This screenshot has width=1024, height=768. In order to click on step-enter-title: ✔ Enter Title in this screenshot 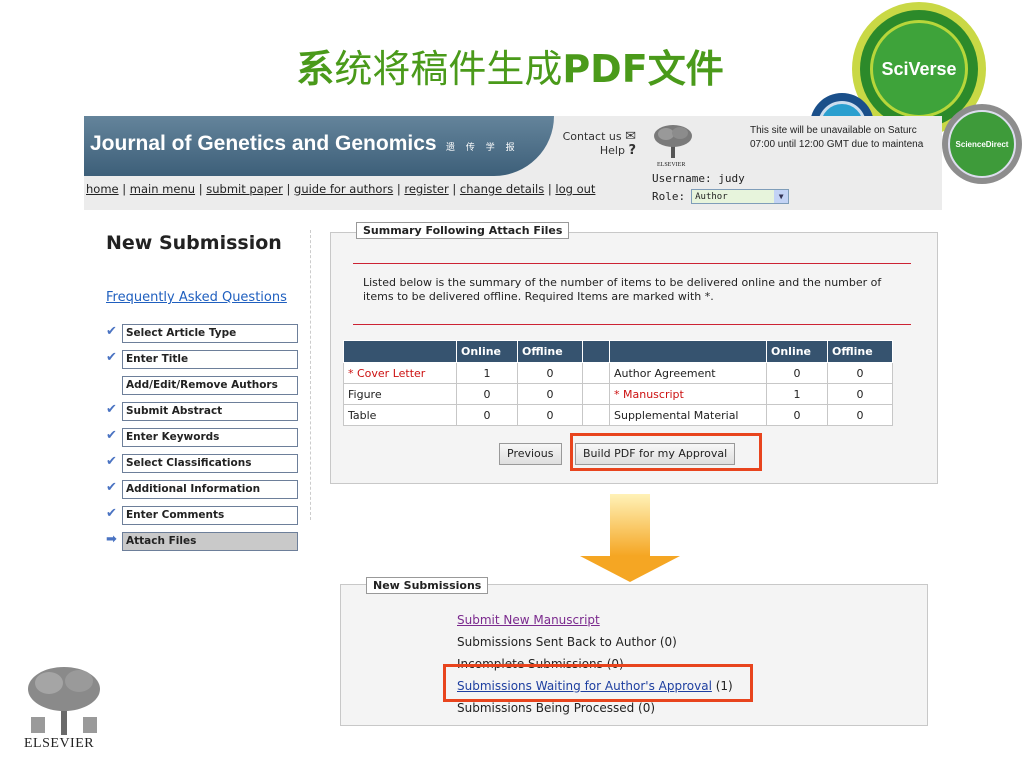, I will do `click(203, 359)`.